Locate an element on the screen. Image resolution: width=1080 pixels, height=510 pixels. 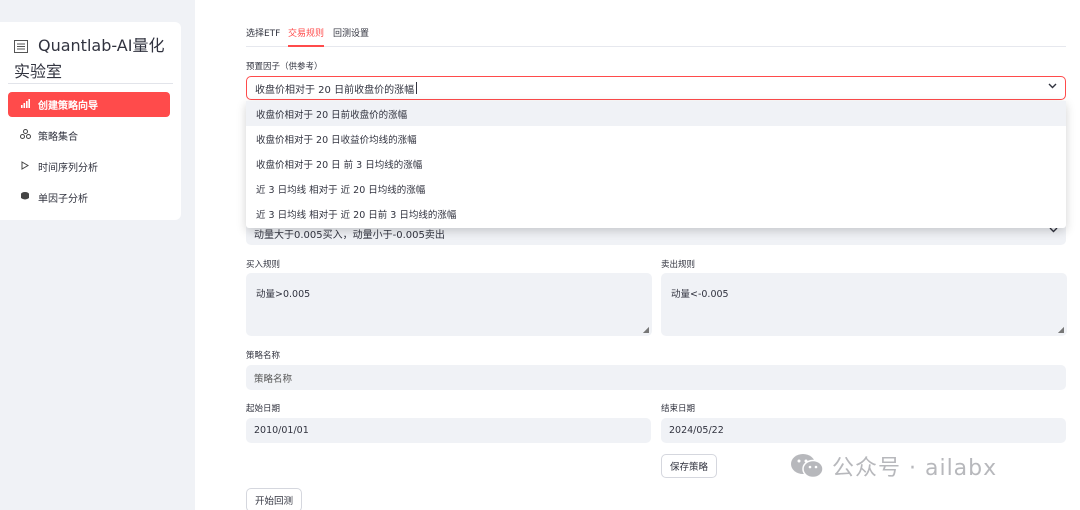
dropdown-option: 近 3 日均线 相对于 近 20 日前 3 日均线的涨幅 is located at coordinates (656, 213).